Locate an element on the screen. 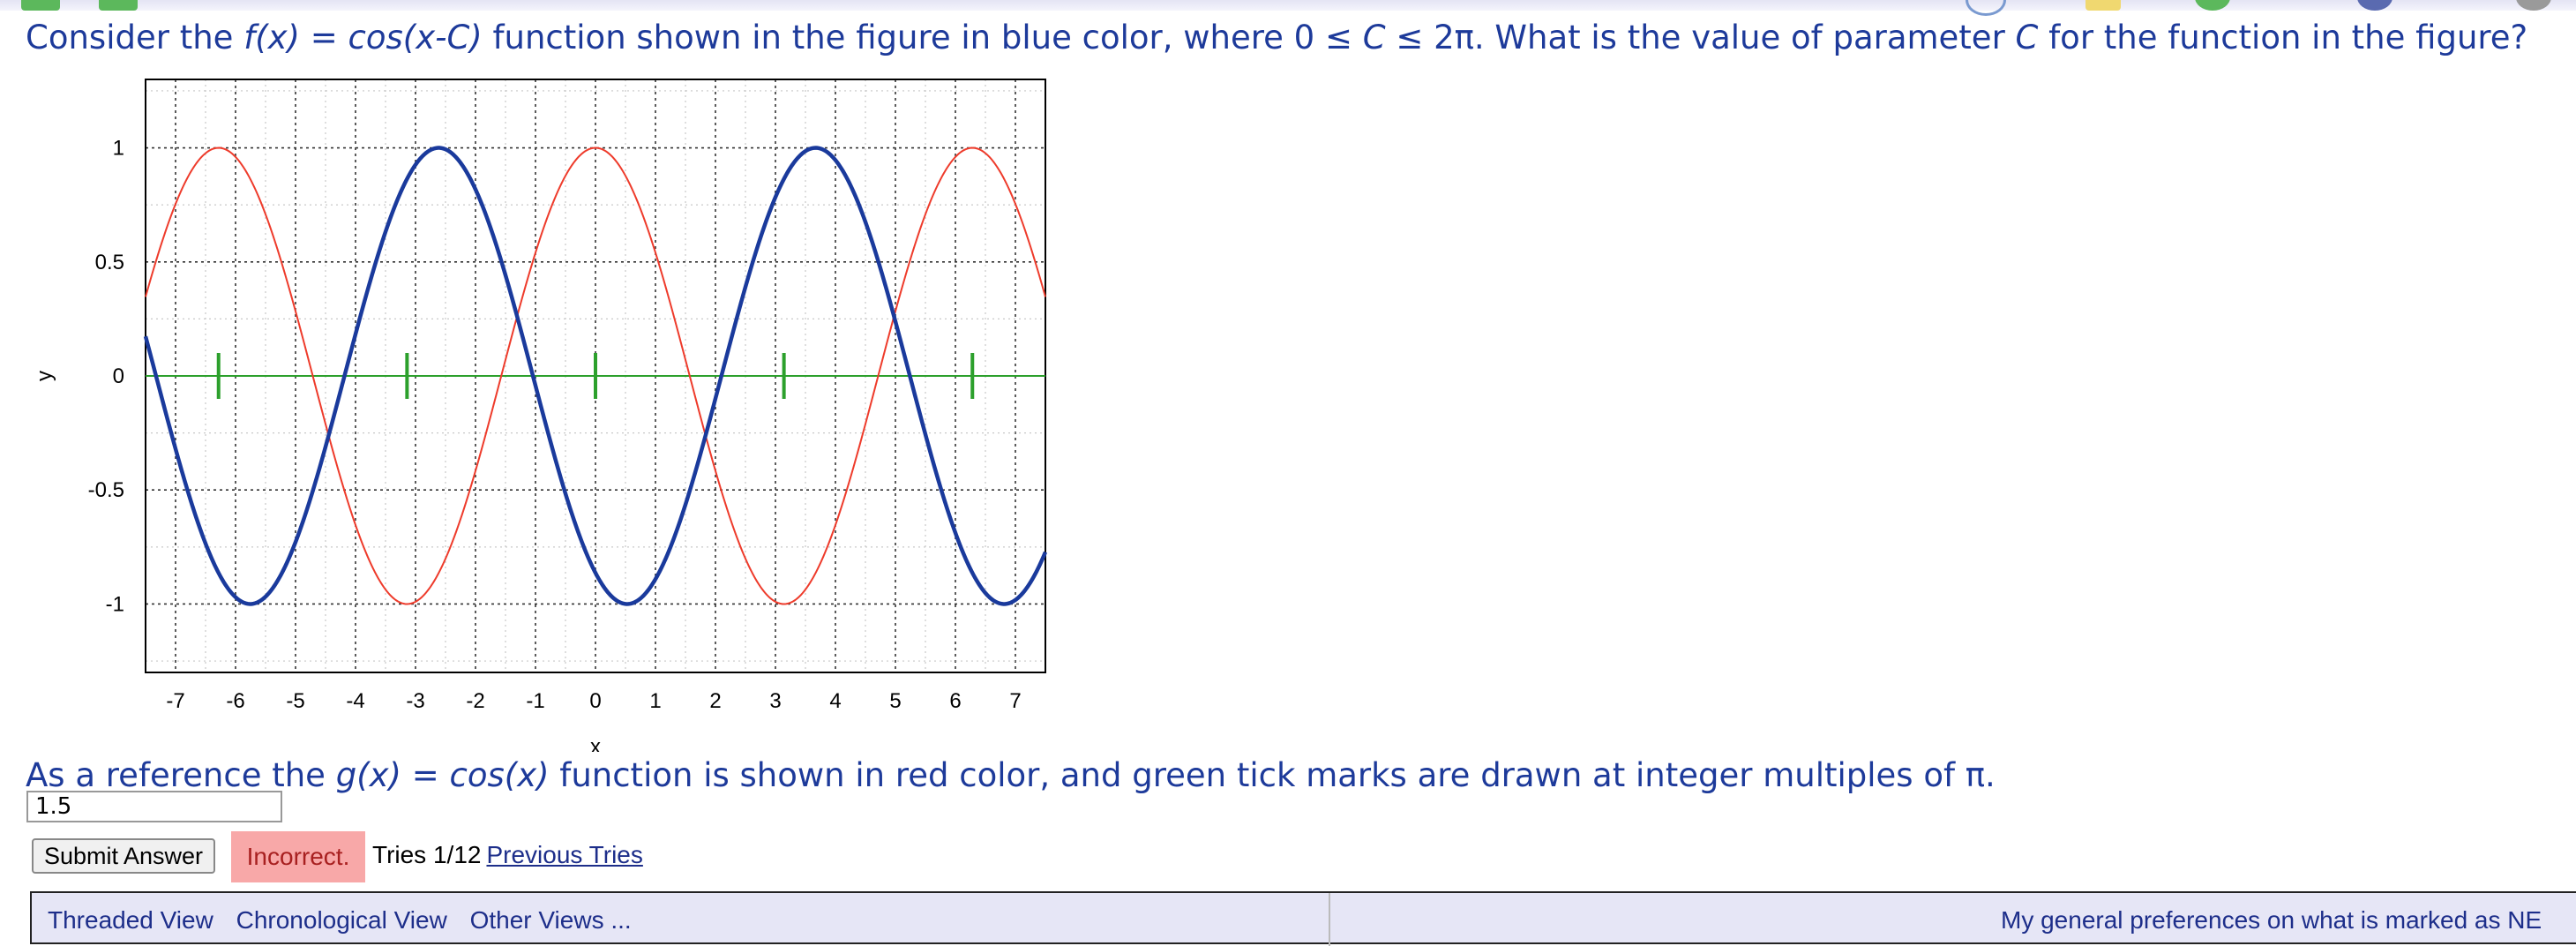 Image resolution: width=2576 pixels, height=946 pixels. tries-count: Tries 1/12 is located at coordinates (427, 854).